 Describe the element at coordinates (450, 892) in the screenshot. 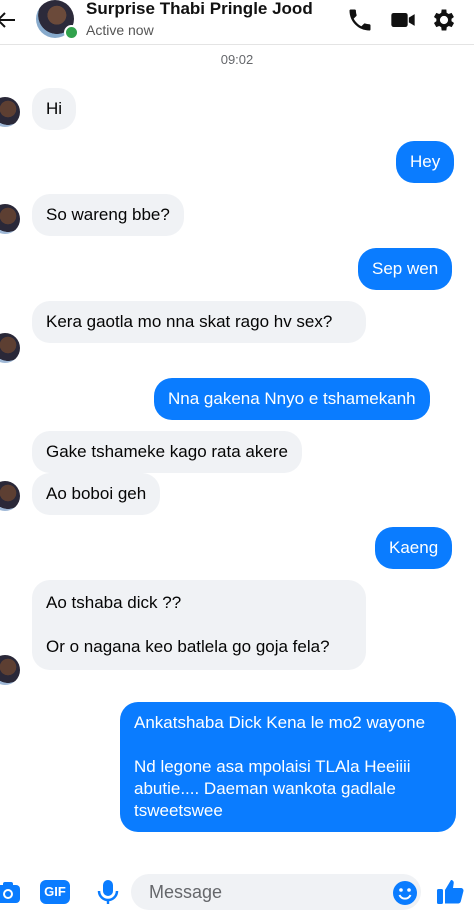

I see `thumbs-up-icon` at that location.